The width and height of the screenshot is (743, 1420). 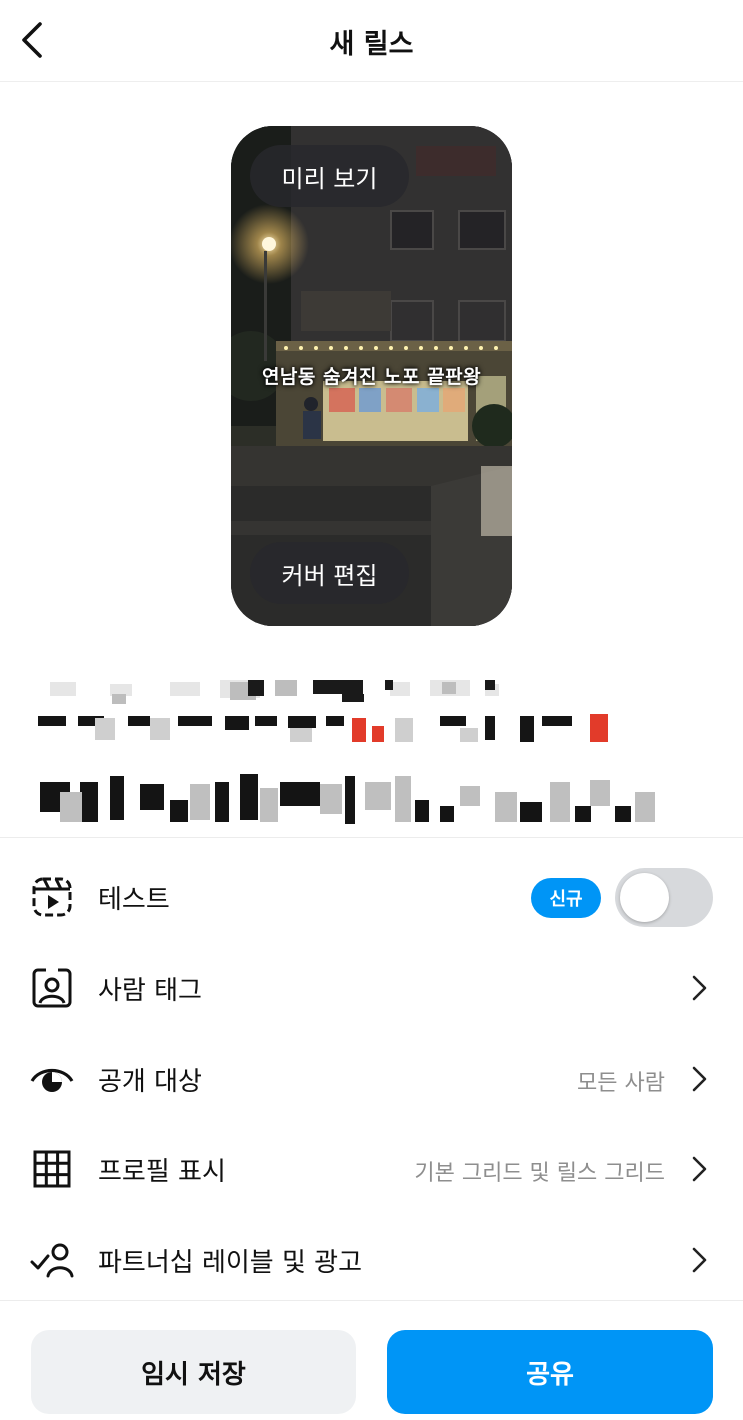 What do you see at coordinates (329, 176) in the screenshot?
I see `preview-button: 미리 보기` at bounding box center [329, 176].